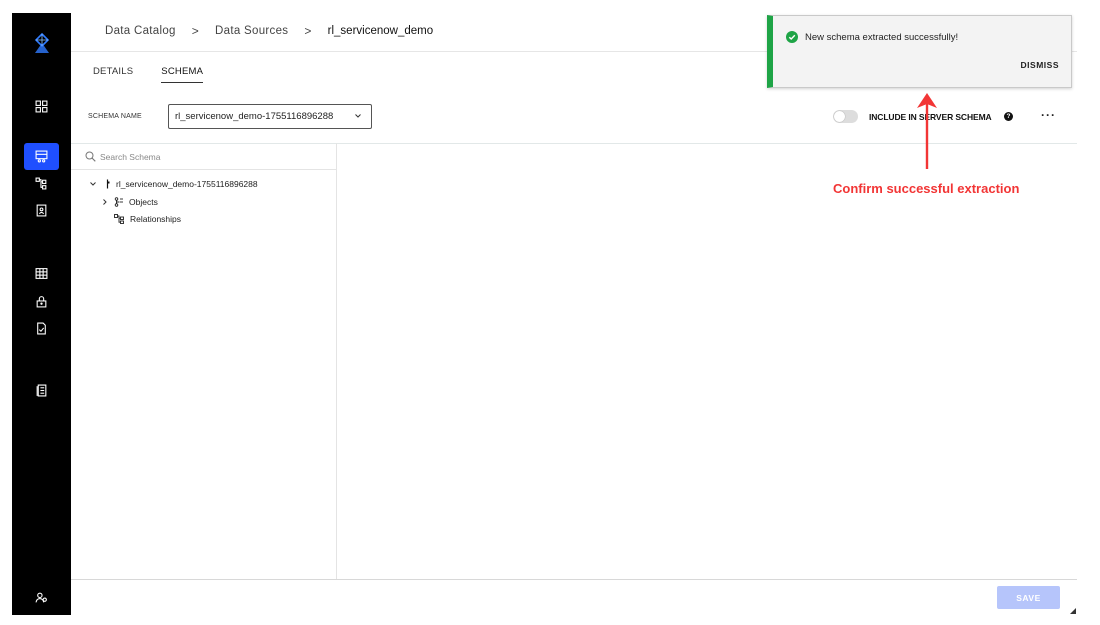 This screenshot has width=1100, height=625. I want to click on nav-data-catalog, so click(41, 156).